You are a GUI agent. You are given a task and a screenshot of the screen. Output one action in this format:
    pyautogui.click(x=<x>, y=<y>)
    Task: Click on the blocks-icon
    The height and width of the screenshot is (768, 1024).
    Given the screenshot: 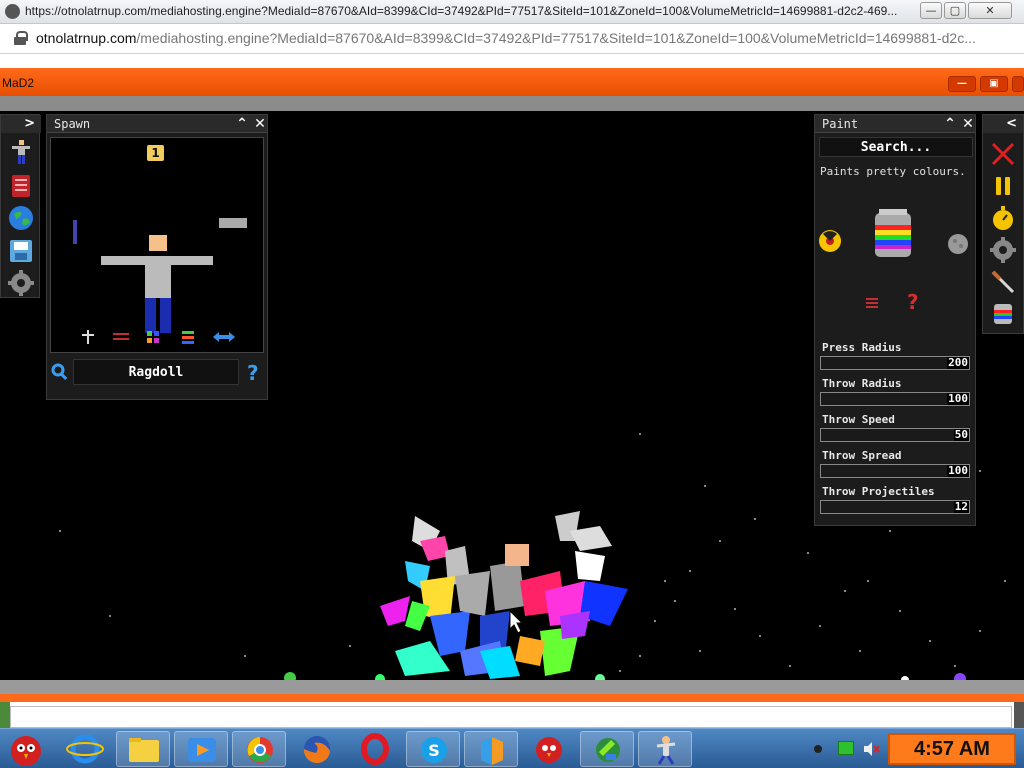 What is the action you would take?
    pyautogui.click(x=153, y=337)
    